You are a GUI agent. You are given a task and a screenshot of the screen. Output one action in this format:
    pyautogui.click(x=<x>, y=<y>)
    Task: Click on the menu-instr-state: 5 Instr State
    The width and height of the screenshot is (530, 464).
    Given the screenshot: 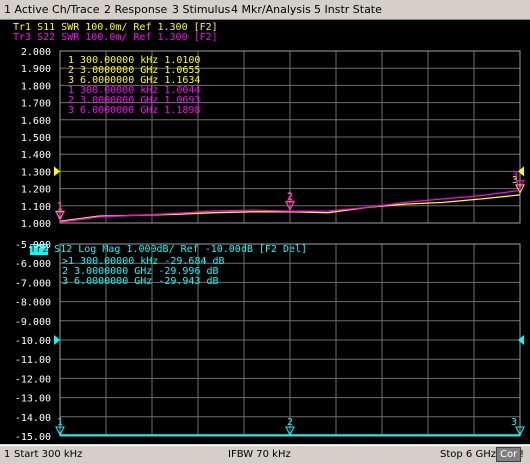 What is the action you would take?
    pyautogui.click(x=348, y=9)
    